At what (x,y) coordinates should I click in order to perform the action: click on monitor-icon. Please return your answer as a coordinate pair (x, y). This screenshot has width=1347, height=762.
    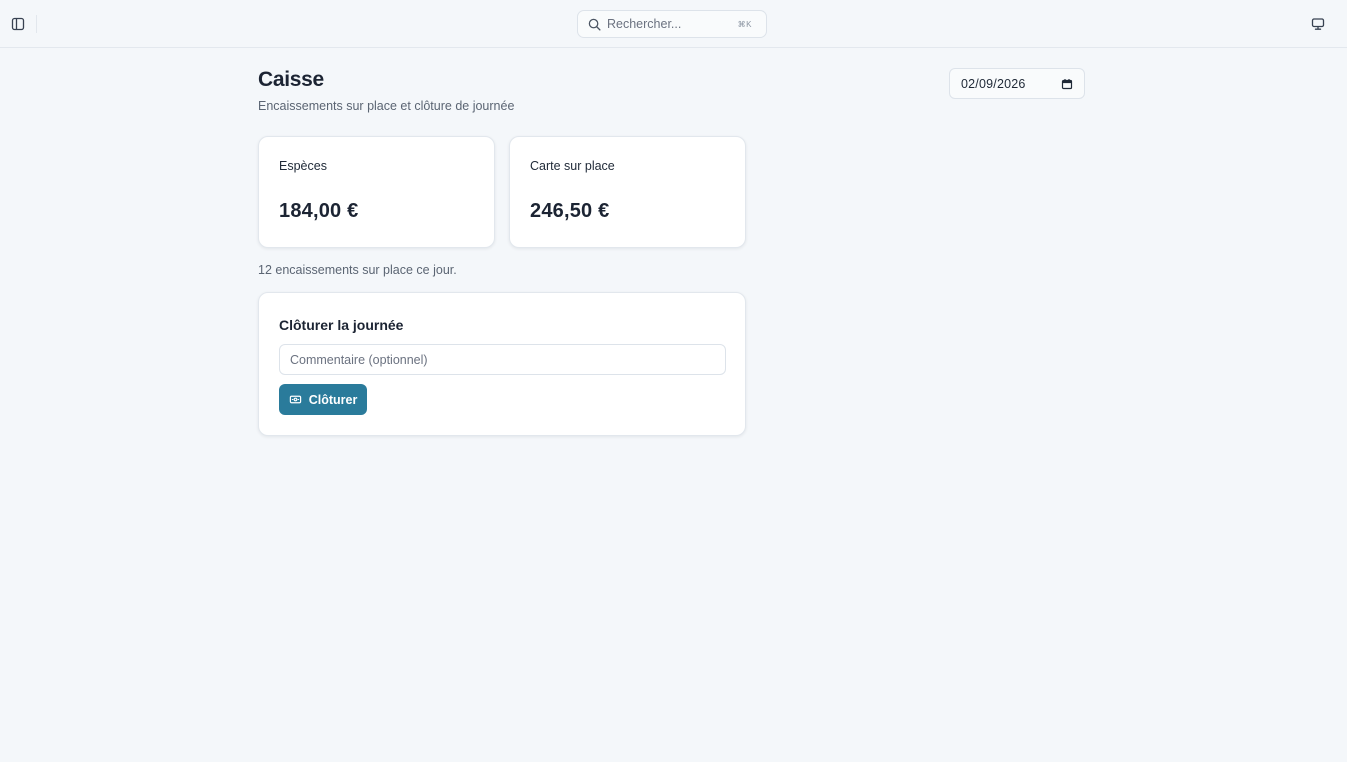
    Looking at the image, I should click on (1318, 24).